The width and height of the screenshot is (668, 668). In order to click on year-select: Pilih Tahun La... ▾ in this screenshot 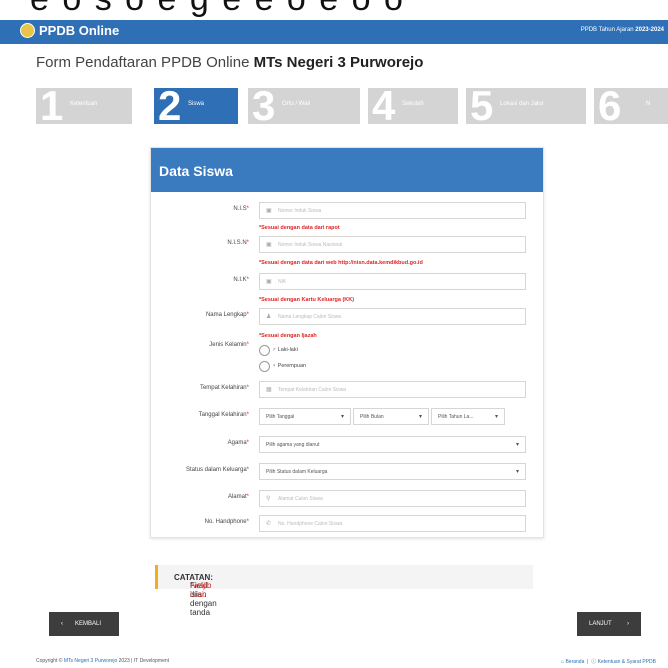, I will do `click(468, 416)`.